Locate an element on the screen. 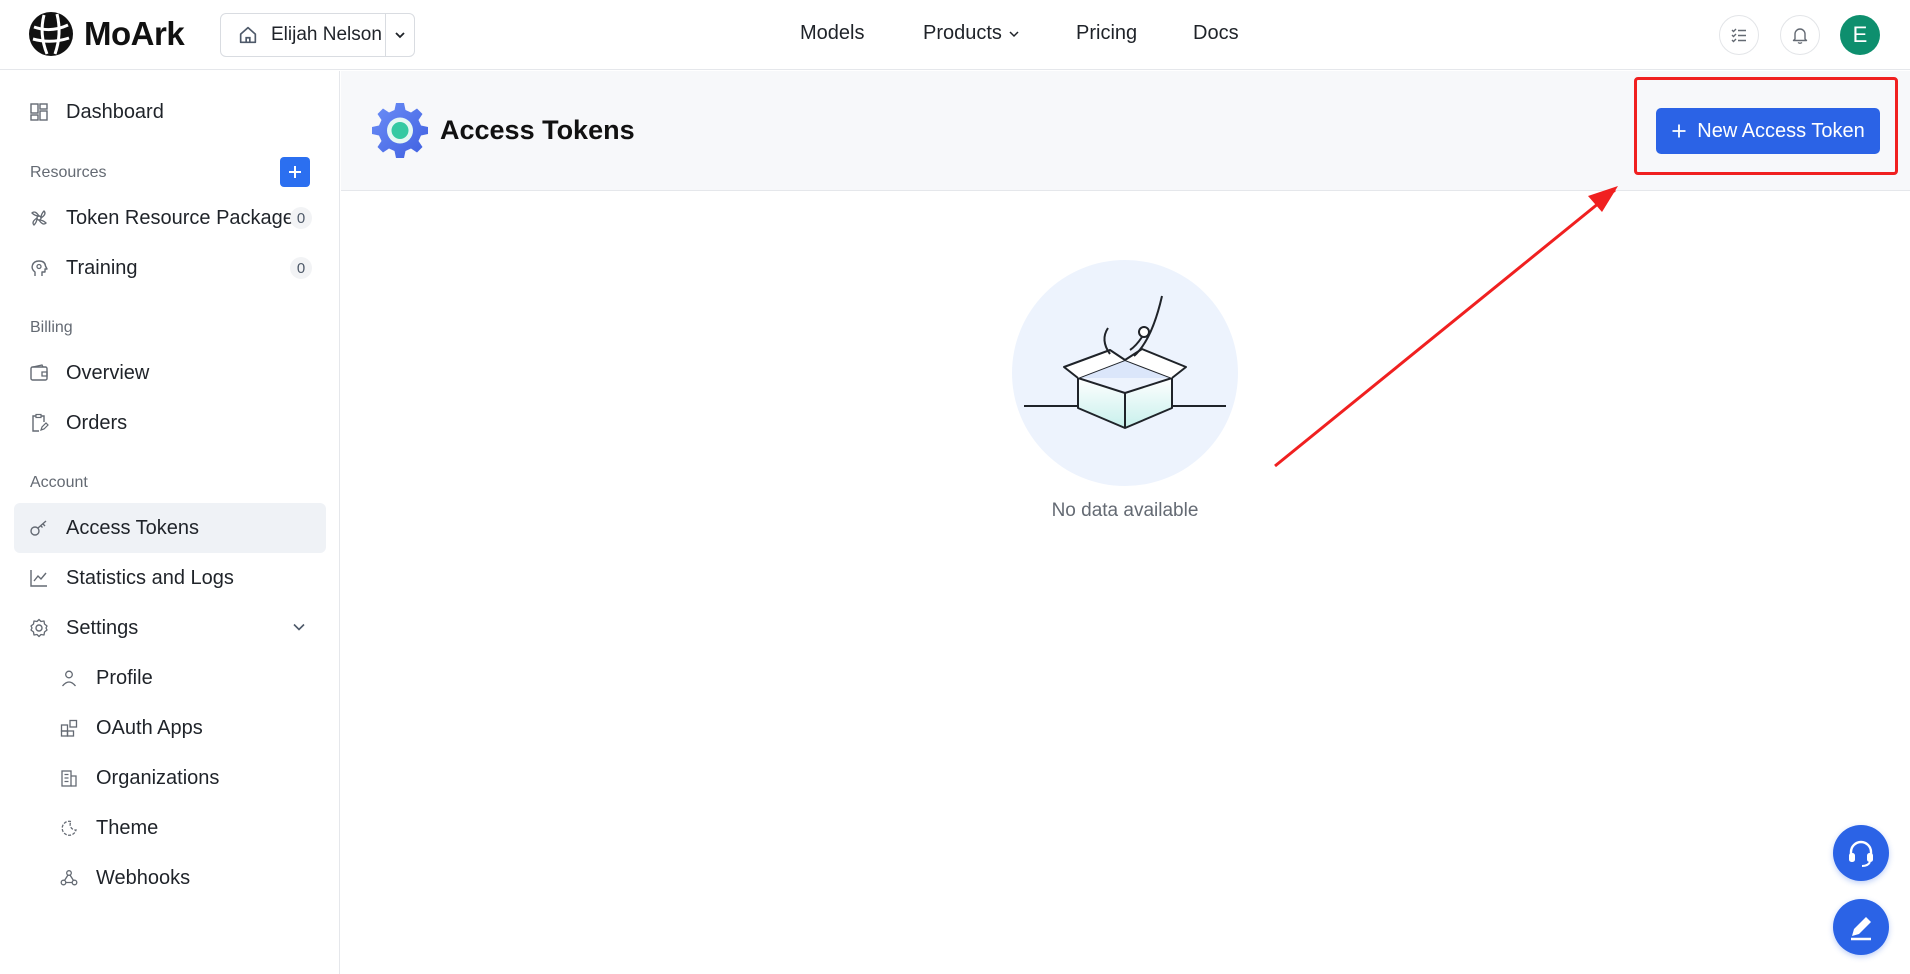 Image resolution: width=1910 pixels, height=974 pixels. new-access-token-button: New Access Token is located at coordinates (1768, 131).